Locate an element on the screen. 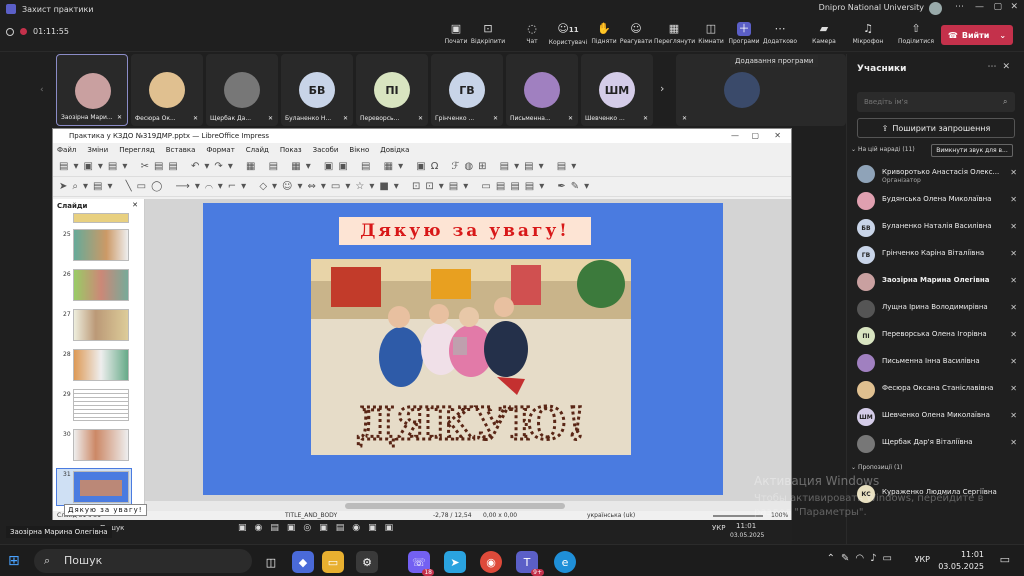 Image resolution: width=1024 pixels, height=576 pixels. settings-icon: ⚙ is located at coordinates (367, 562).